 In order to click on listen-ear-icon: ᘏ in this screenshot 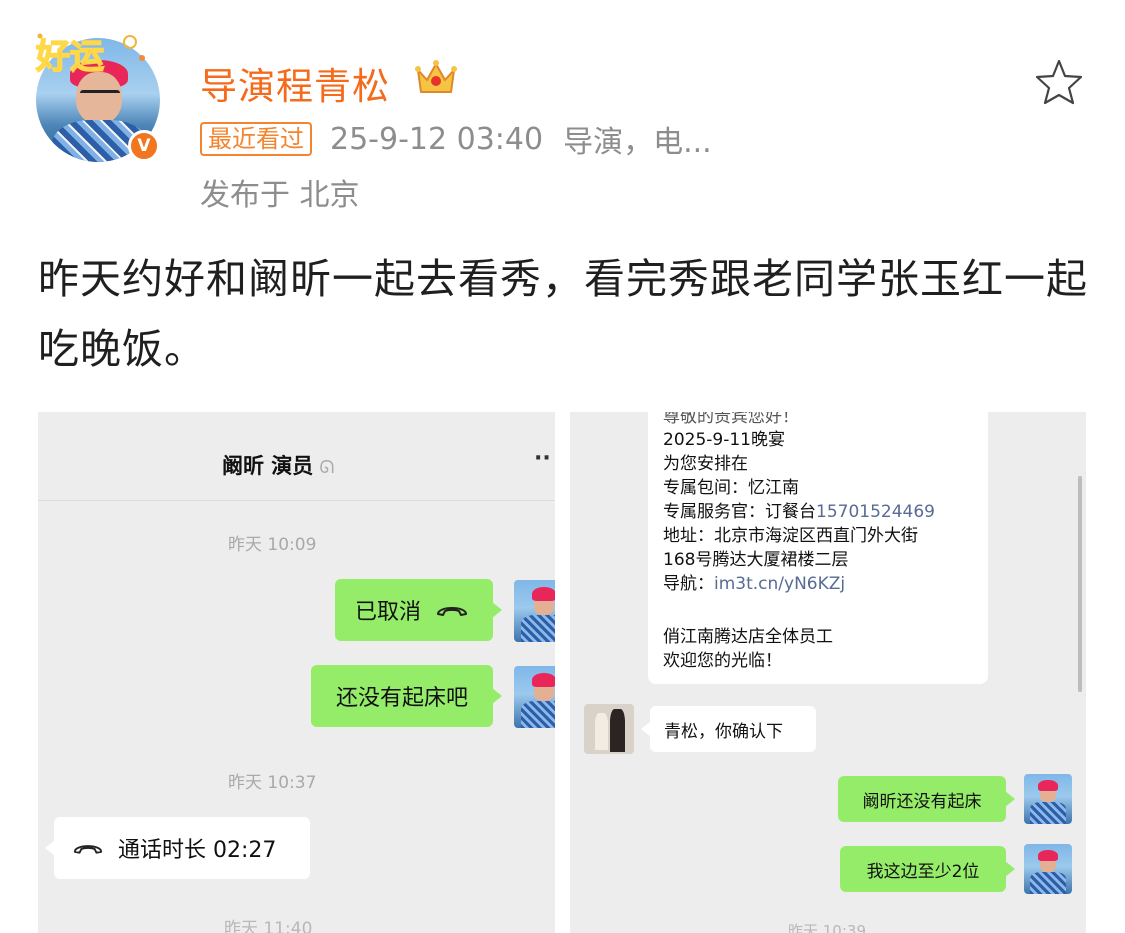, I will do `click(327, 467)`.